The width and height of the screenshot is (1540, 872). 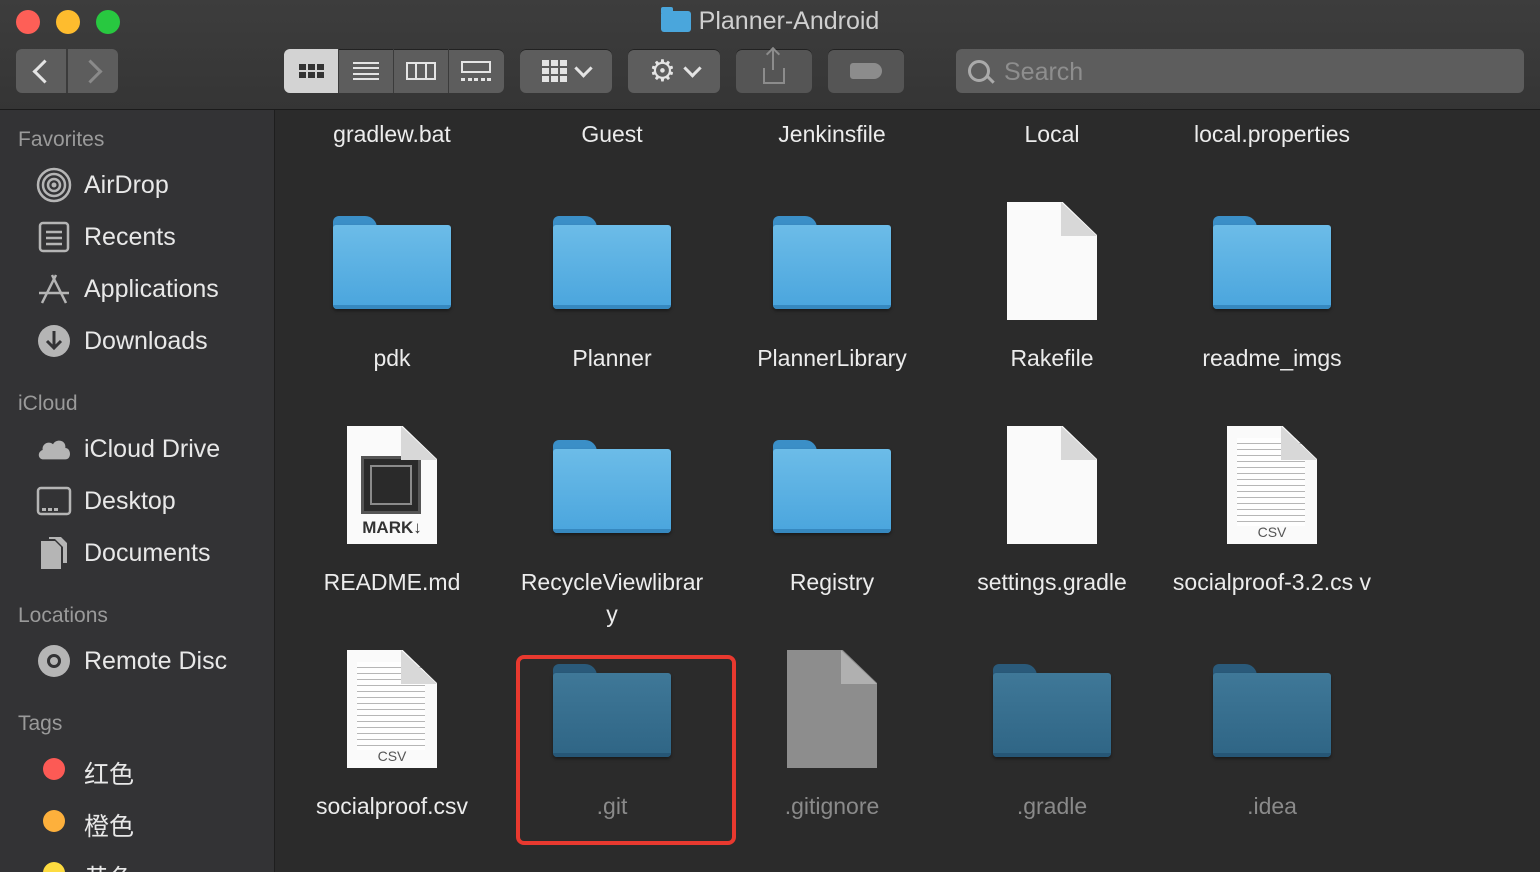 What do you see at coordinates (554, 71) in the screenshot?
I see `group-grid-icon` at bounding box center [554, 71].